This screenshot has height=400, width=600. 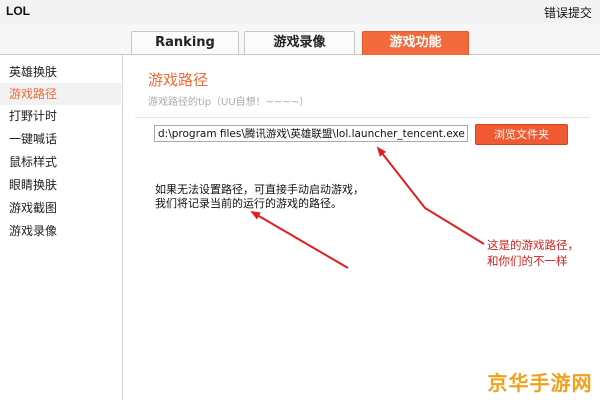 What do you see at coordinates (367, 207) in the screenshot?
I see `annotation-arrows` at bounding box center [367, 207].